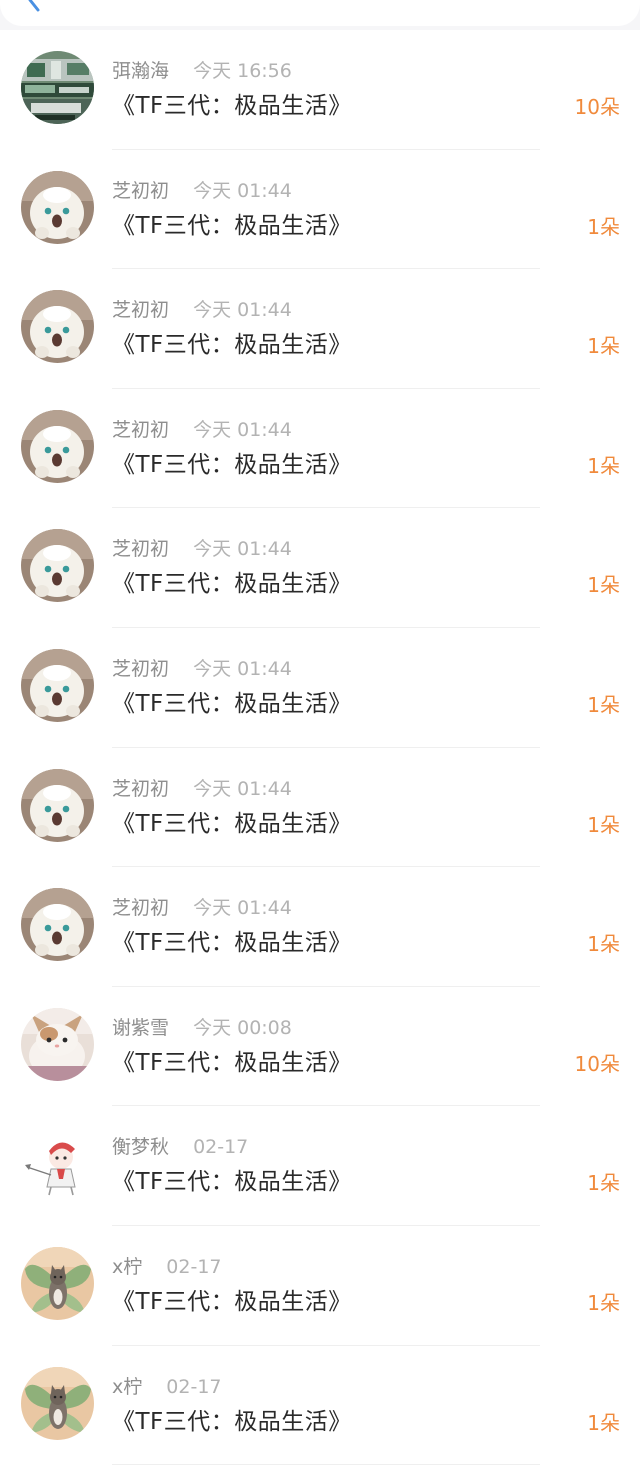 The height and width of the screenshot is (1479, 640). What do you see at coordinates (326, 1465) in the screenshot?
I see `row-divider` at bounding box center [326, 1465].